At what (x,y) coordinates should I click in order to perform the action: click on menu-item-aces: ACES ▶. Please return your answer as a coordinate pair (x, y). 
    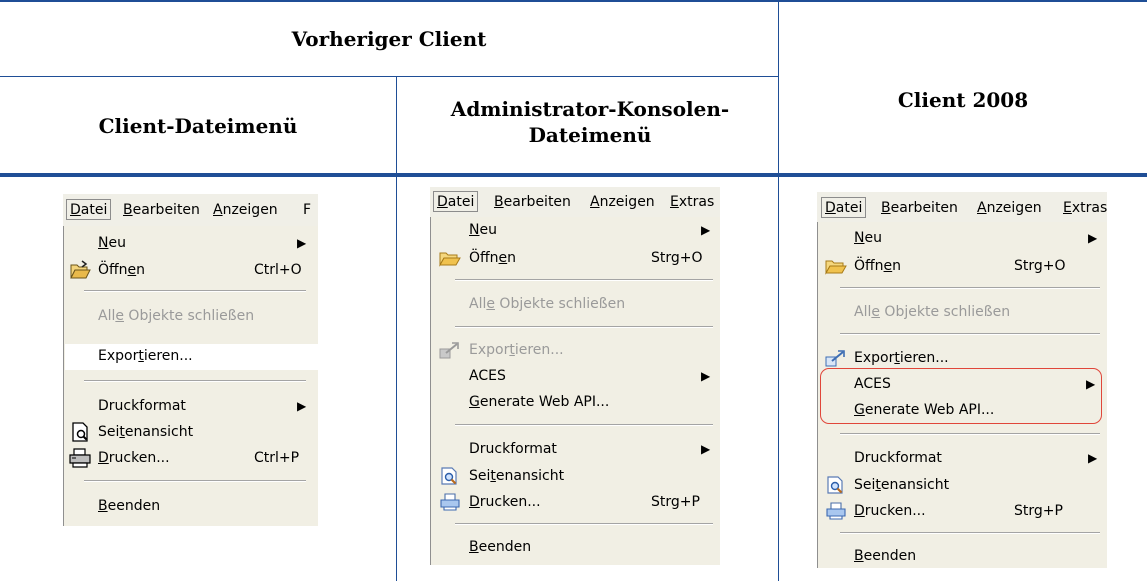
    Looking at the image, I should click on (575, 378).